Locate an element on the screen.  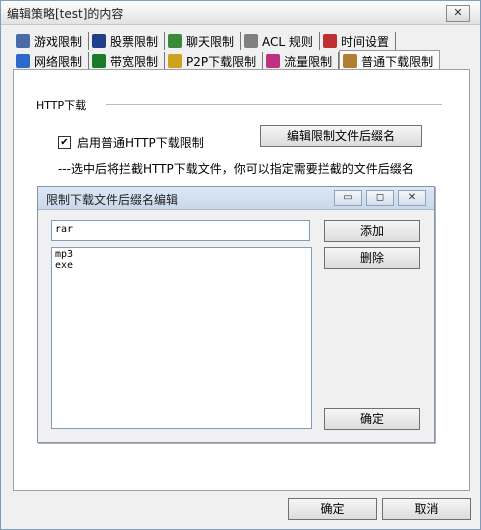
extension-input: rar is located at coordinates (180, 230).